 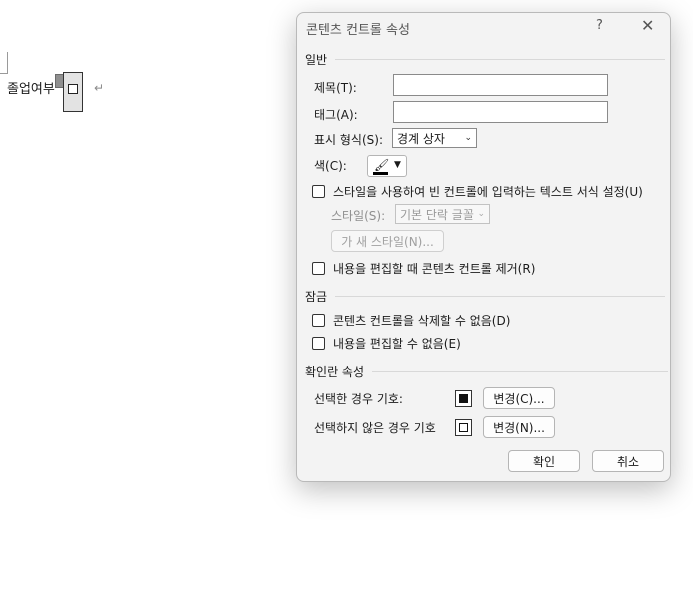 I want to click on ok-button: 확인, so click(x=544, y=461).